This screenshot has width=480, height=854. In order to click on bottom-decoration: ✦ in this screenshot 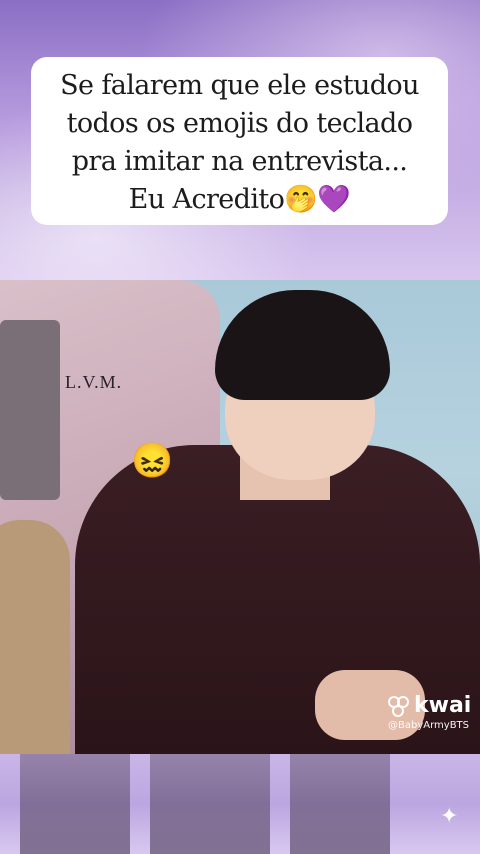, I will do `click(240, 804)`.